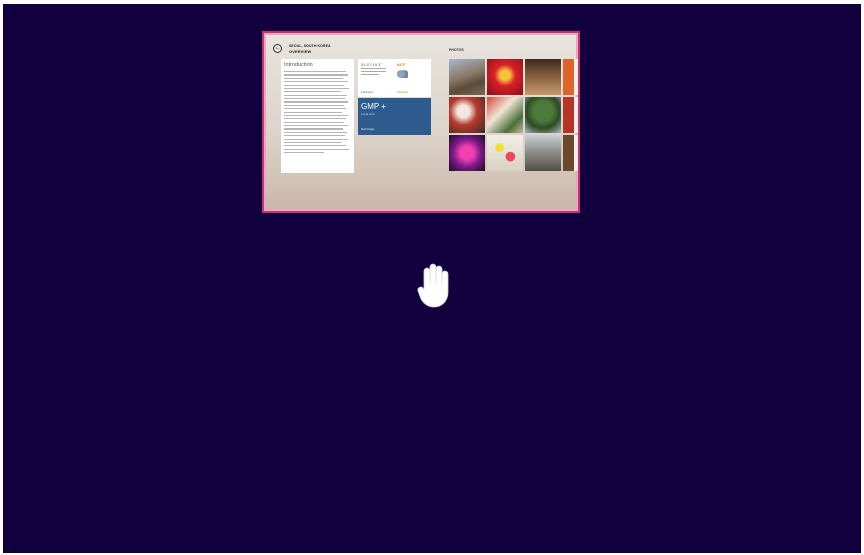  Describe the element at coordinates (298, 65) in the screenshot. I see `introduction-heading: Introduction` at that location.